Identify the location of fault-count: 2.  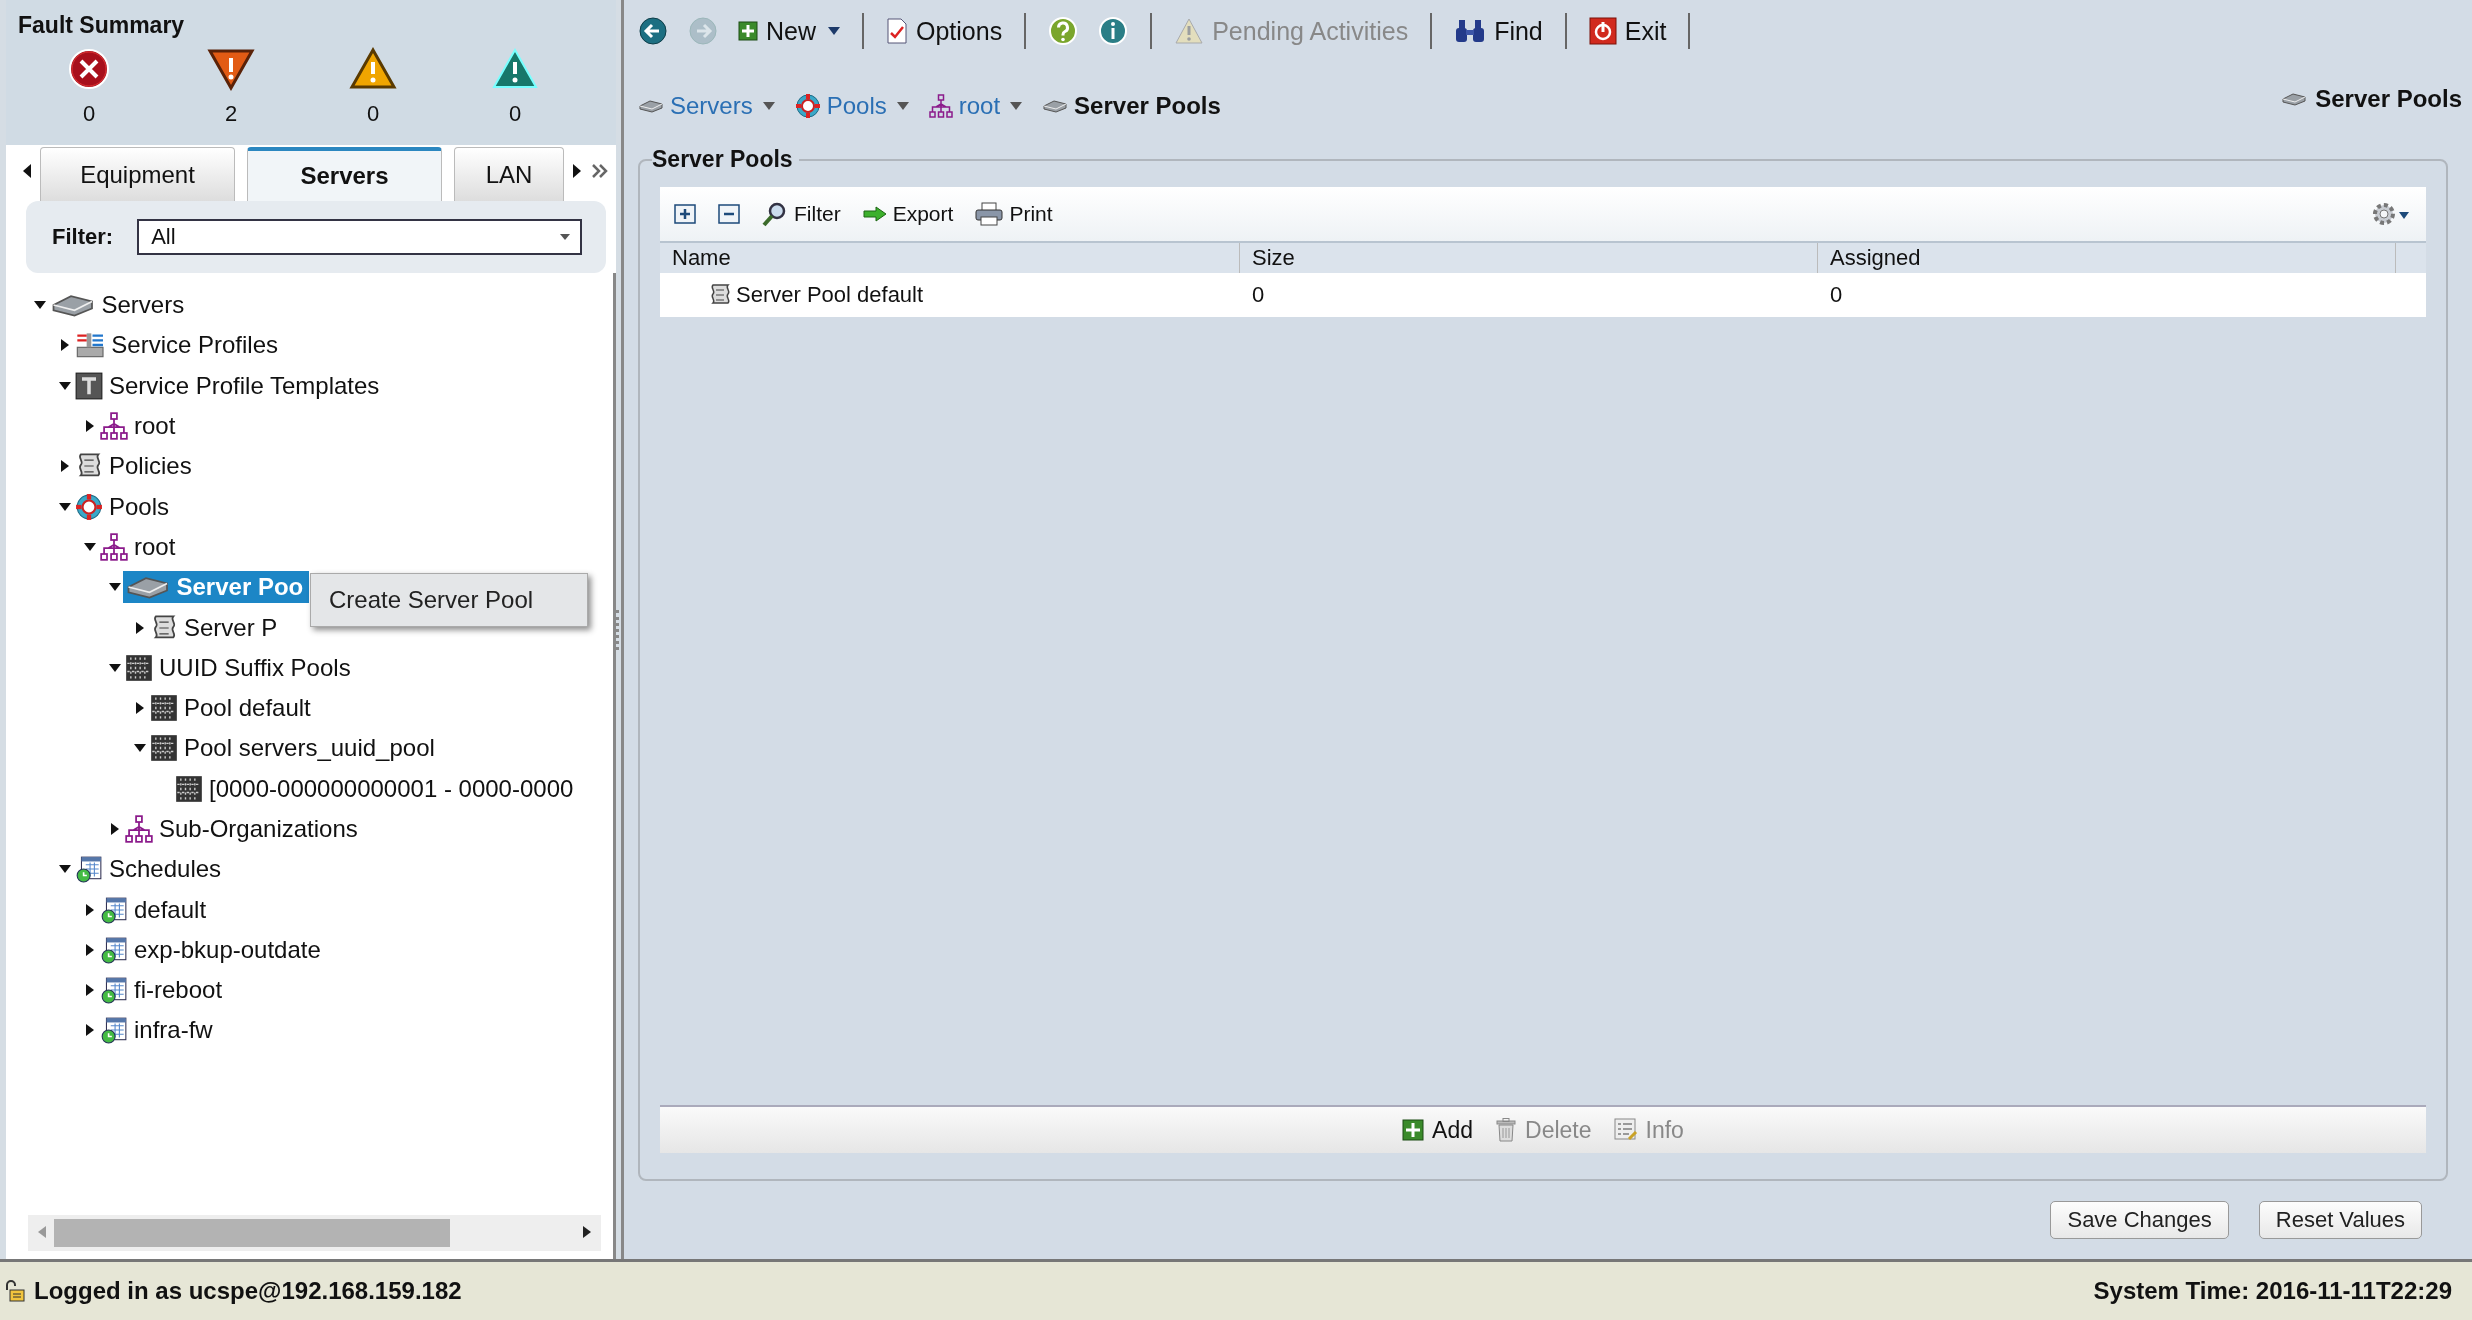
(231, 114).